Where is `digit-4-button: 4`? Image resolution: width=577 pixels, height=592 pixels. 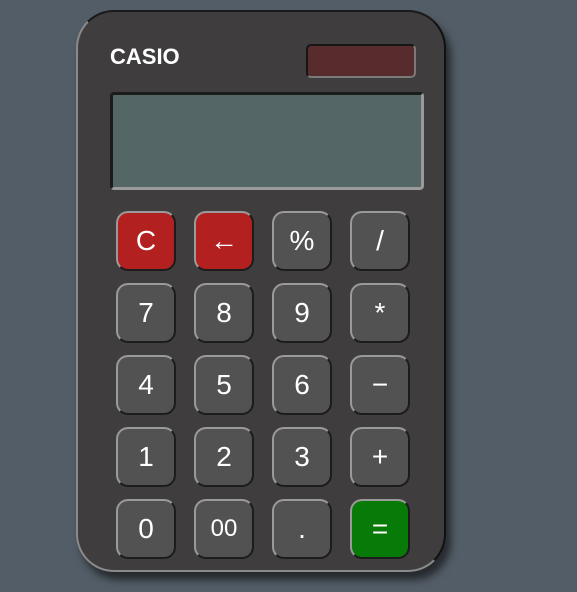
digit-4-button: 4 is located at coordinates (146, 385).